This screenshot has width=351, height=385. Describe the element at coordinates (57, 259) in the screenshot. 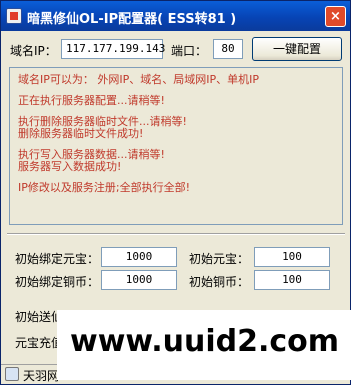

I see `bind-yuanbao-label: 初始绑定元宝：` at that location.